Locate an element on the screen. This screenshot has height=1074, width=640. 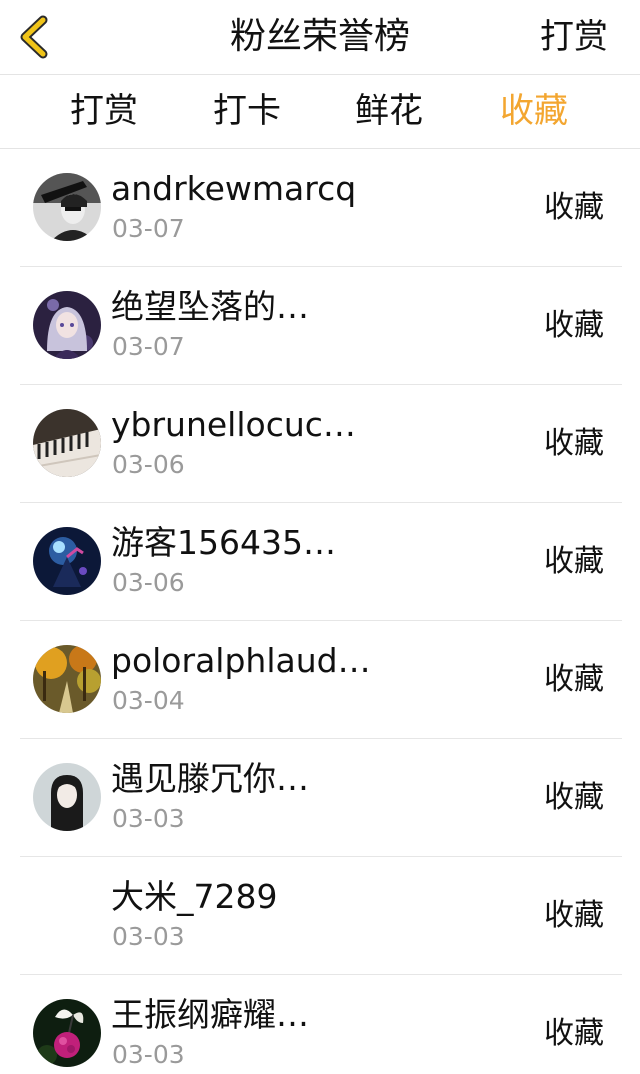
tab-flowers: 鲜花 is located at coordinates (389, 111).